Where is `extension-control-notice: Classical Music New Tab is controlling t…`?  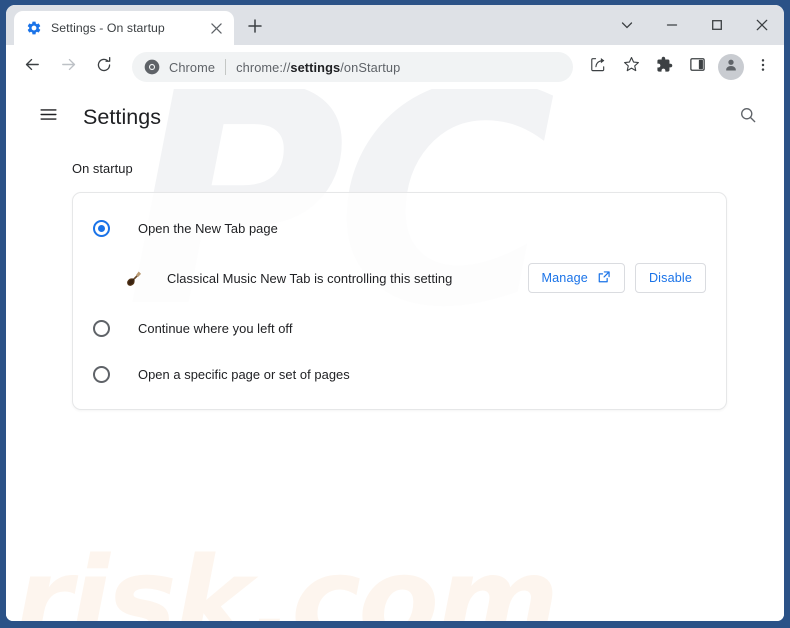
extension-control-notice: Classical Music New Tab is controlling t… is located at coordinates (399, 278).